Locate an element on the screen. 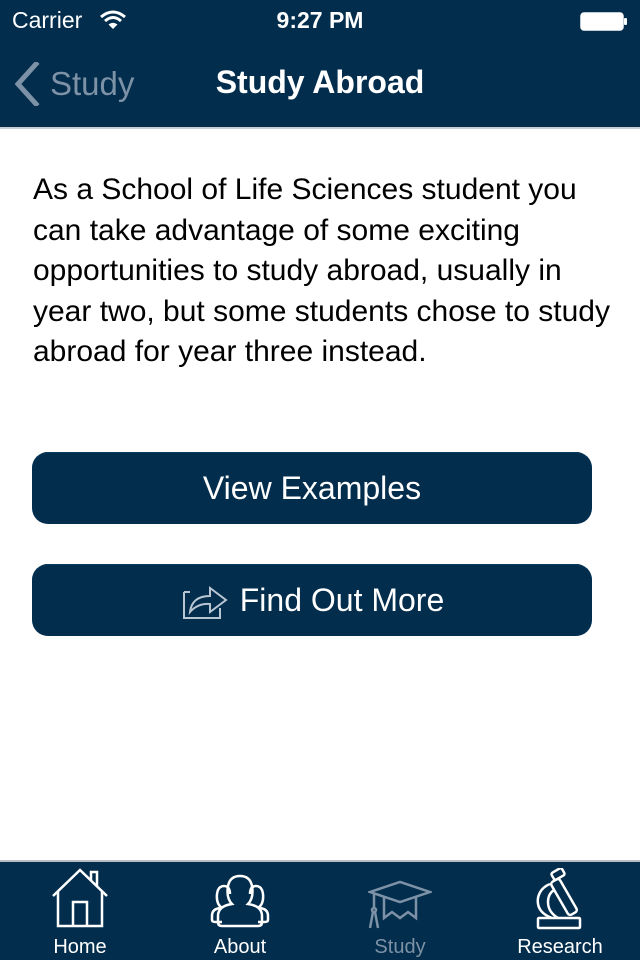 This screenshot has width=640, height=962. battery-full-icon is located at coordinates (603, 21).